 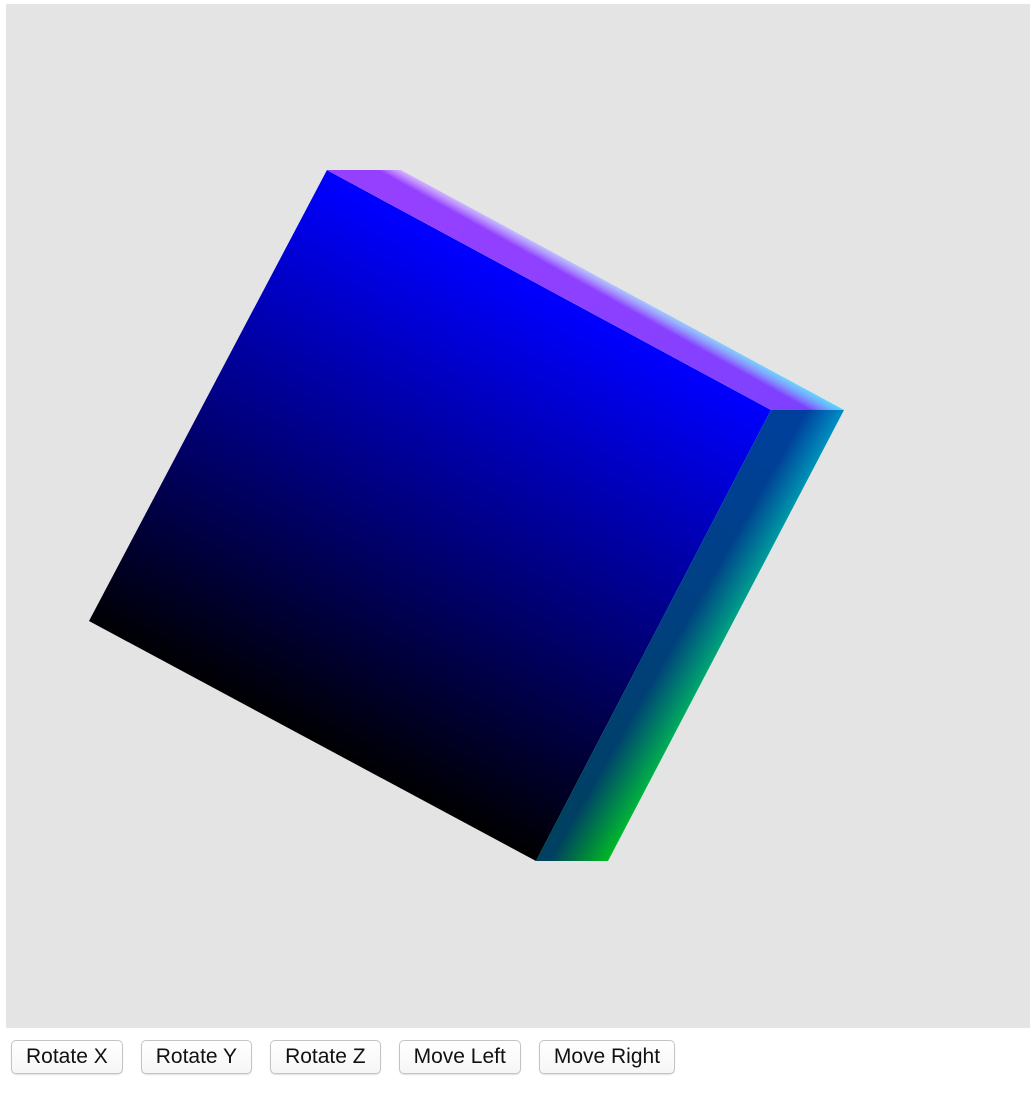 I want to click on rotate-x-button: Rotate X, so click(x=67, y=1057).